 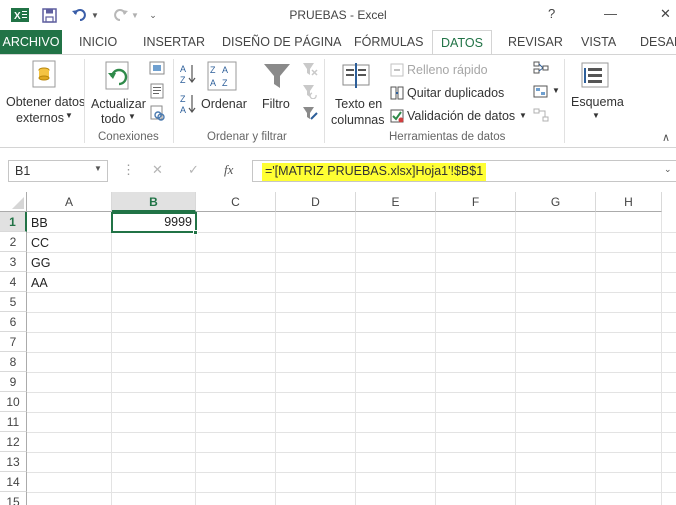 I want to click on cancel-formula-button: ✕, so click(x=157, y=170).